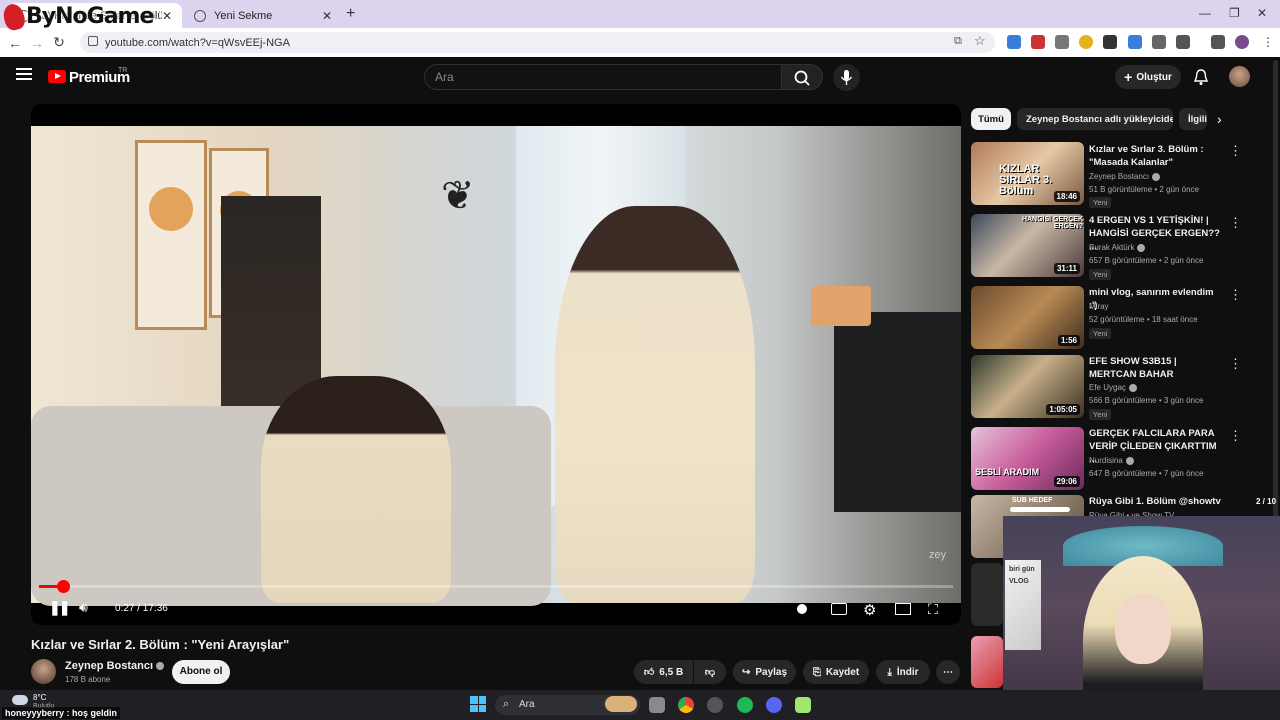 The image size is (1280, 720). What do you see at coordinates (57, 76) in the screenshot?
I see `youtube-logo-icon` at bounding box center [57, 76].